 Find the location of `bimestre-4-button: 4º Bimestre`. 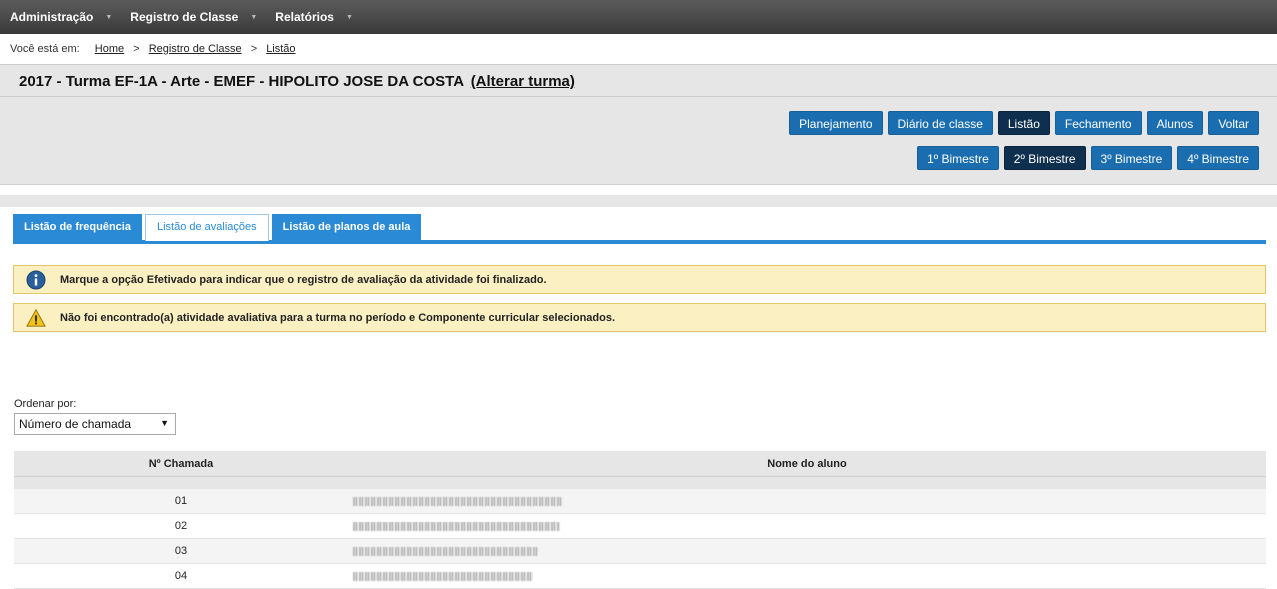

bimestre-4-button: 4º Bimestre is located at coordinates (1218, 158).